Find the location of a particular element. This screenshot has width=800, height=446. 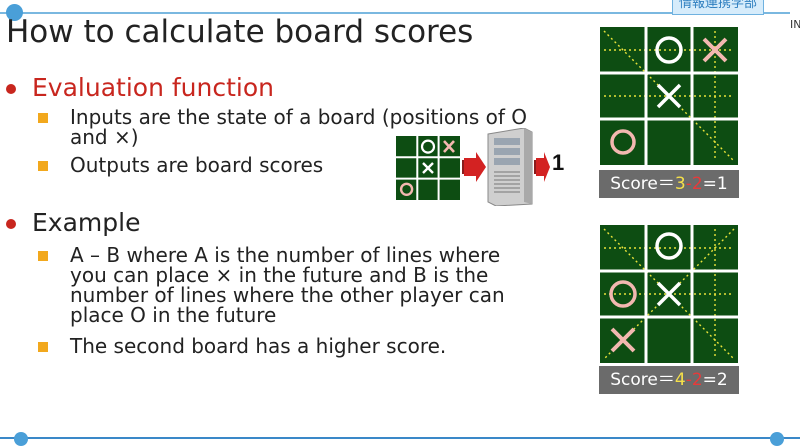

bullet-text: place O in the future is located at coordinates (173, 315).